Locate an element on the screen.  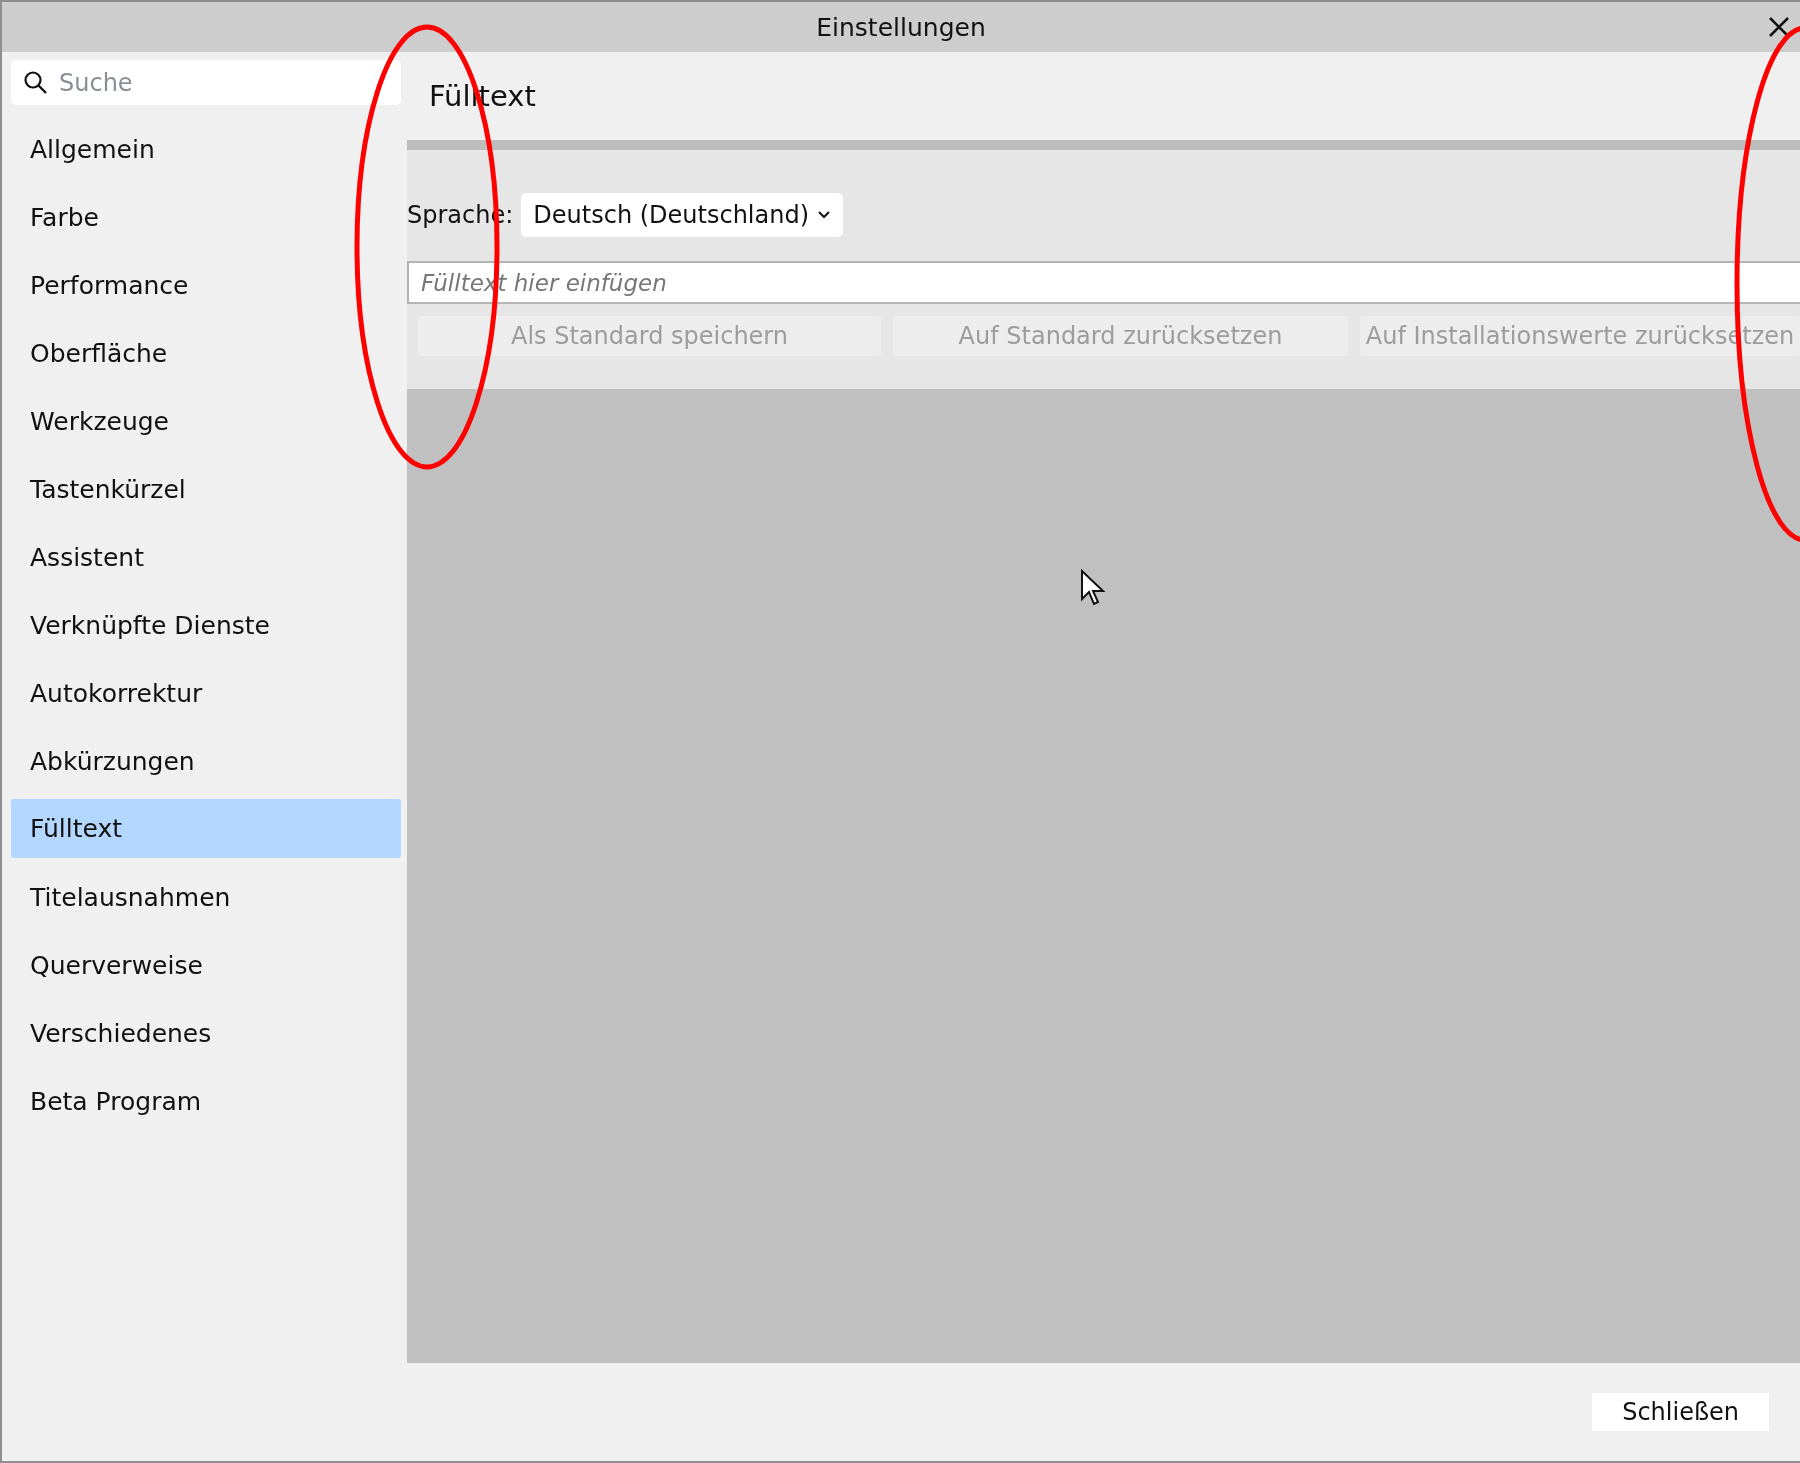
sidebar-item: Assistent is located at coordinates (206, 557).